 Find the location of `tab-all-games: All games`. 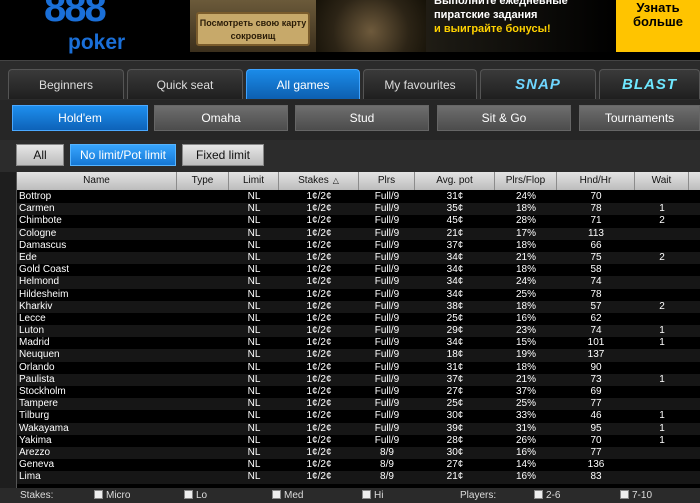

tab-all-games: All games is located at coordinates (303, 84).